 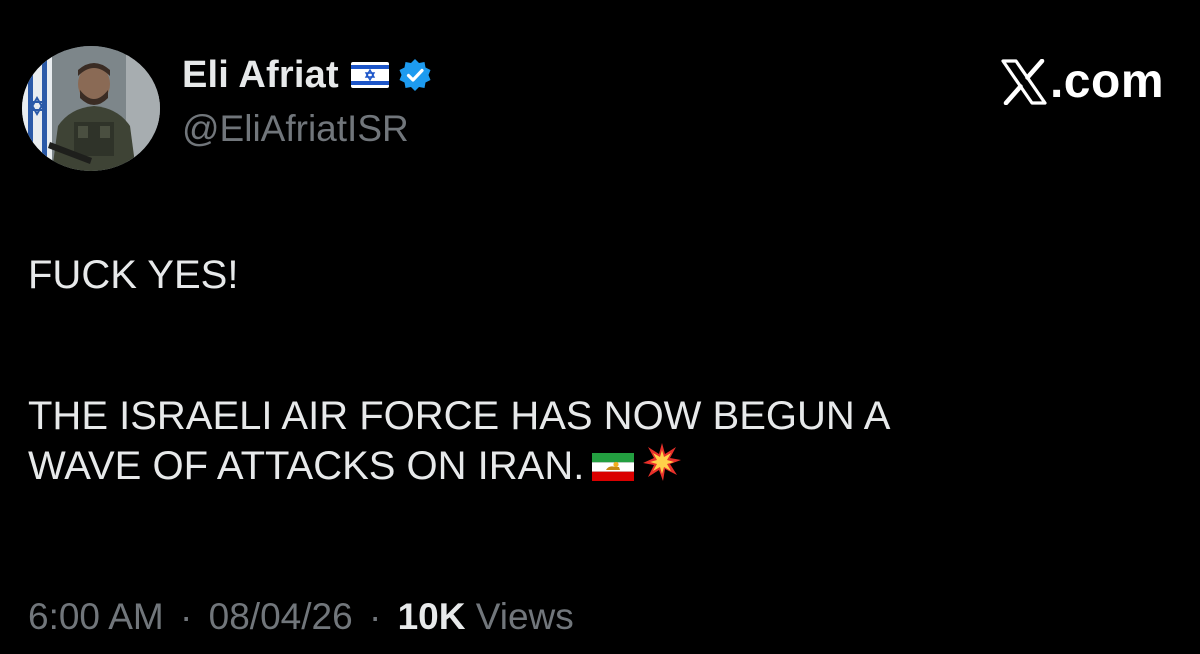 What do you see at coordinates (1024, 81) in the screenshot?
I see `x-logo-icon` at bounding box center [1024, 81].